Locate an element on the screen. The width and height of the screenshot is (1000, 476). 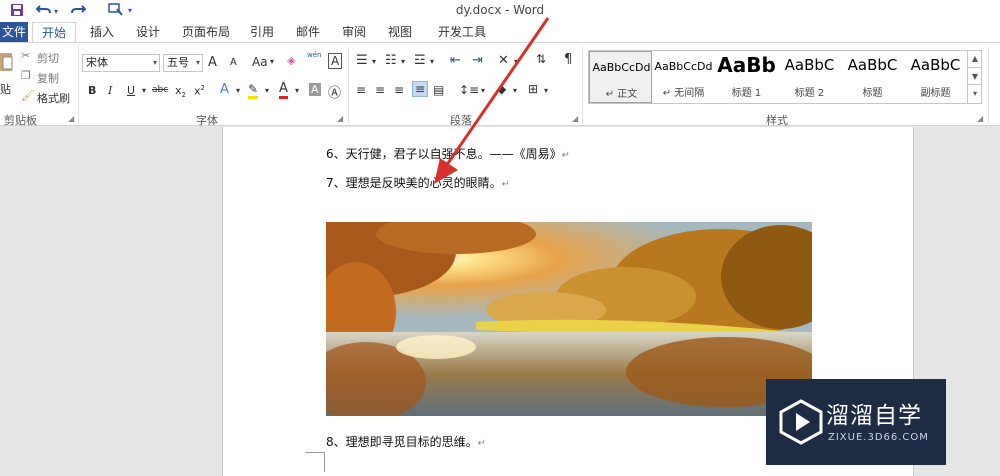
format-painter-icon: 🖌 is located at coordinates (28, 95).